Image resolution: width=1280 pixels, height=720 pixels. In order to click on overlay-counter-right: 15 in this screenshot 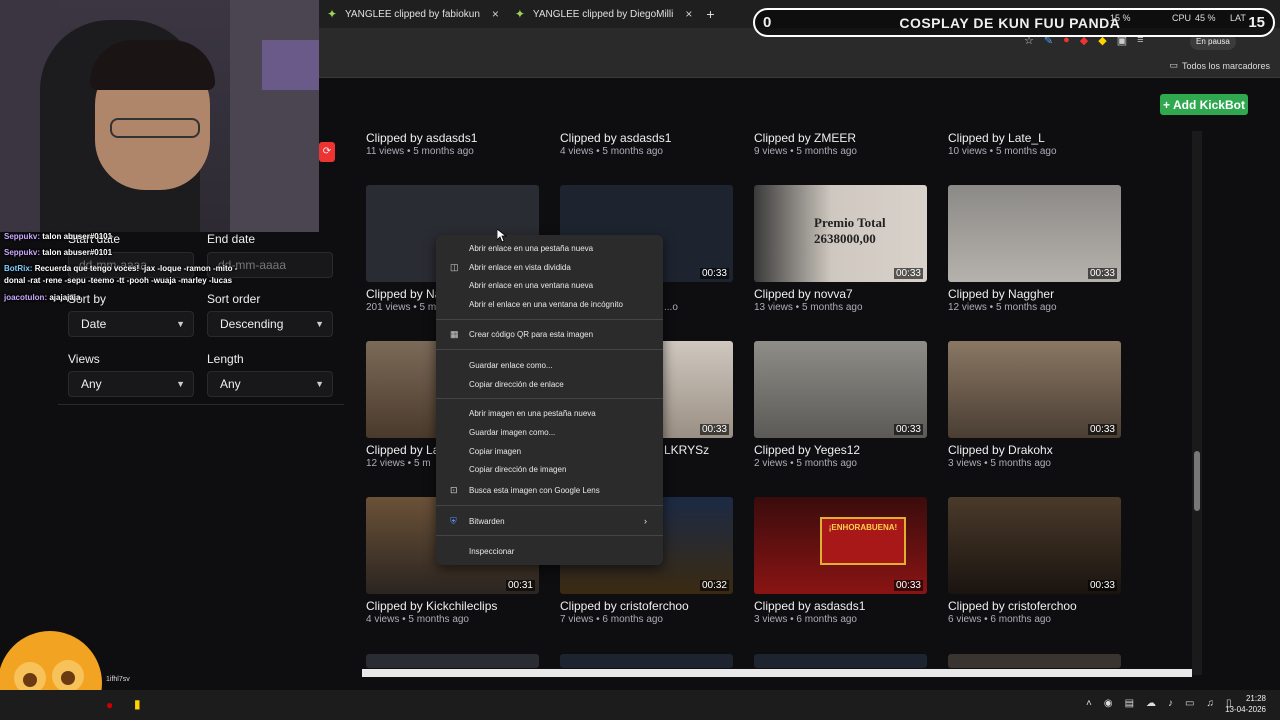, I will do `click(1256, 22)`.